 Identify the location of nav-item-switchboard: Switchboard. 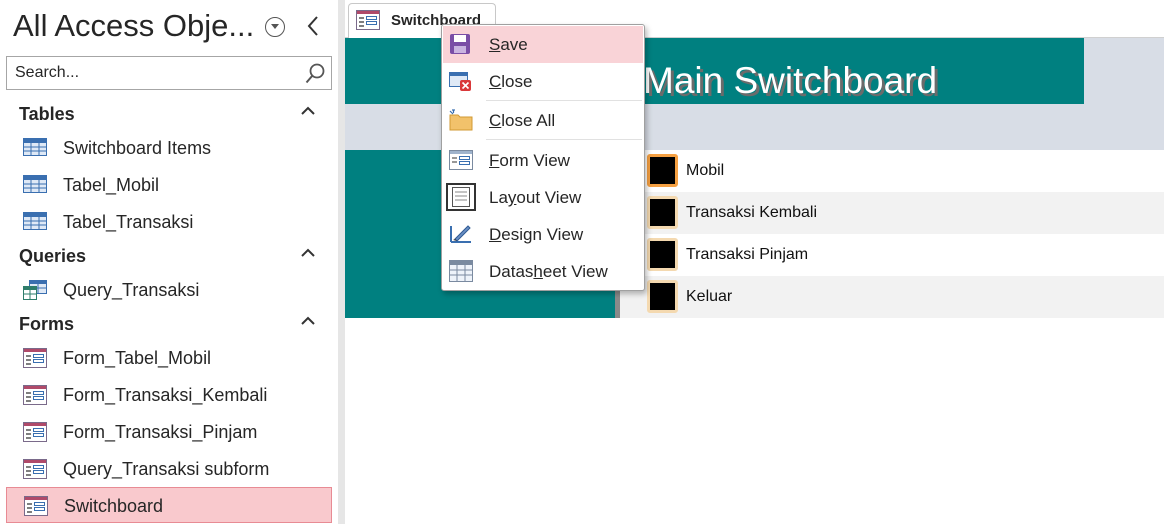
(169, 505).